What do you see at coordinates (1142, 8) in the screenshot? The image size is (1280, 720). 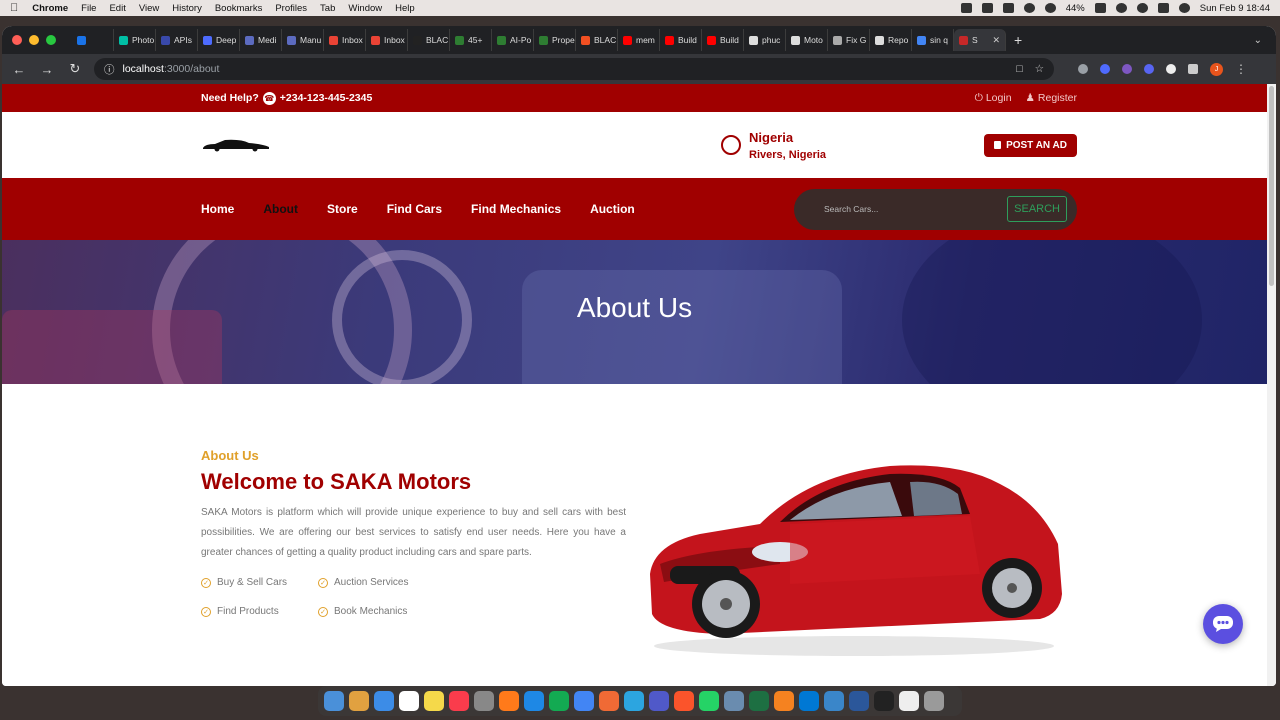 I see `spotlight-icon` at bounding box center [1142, 8].